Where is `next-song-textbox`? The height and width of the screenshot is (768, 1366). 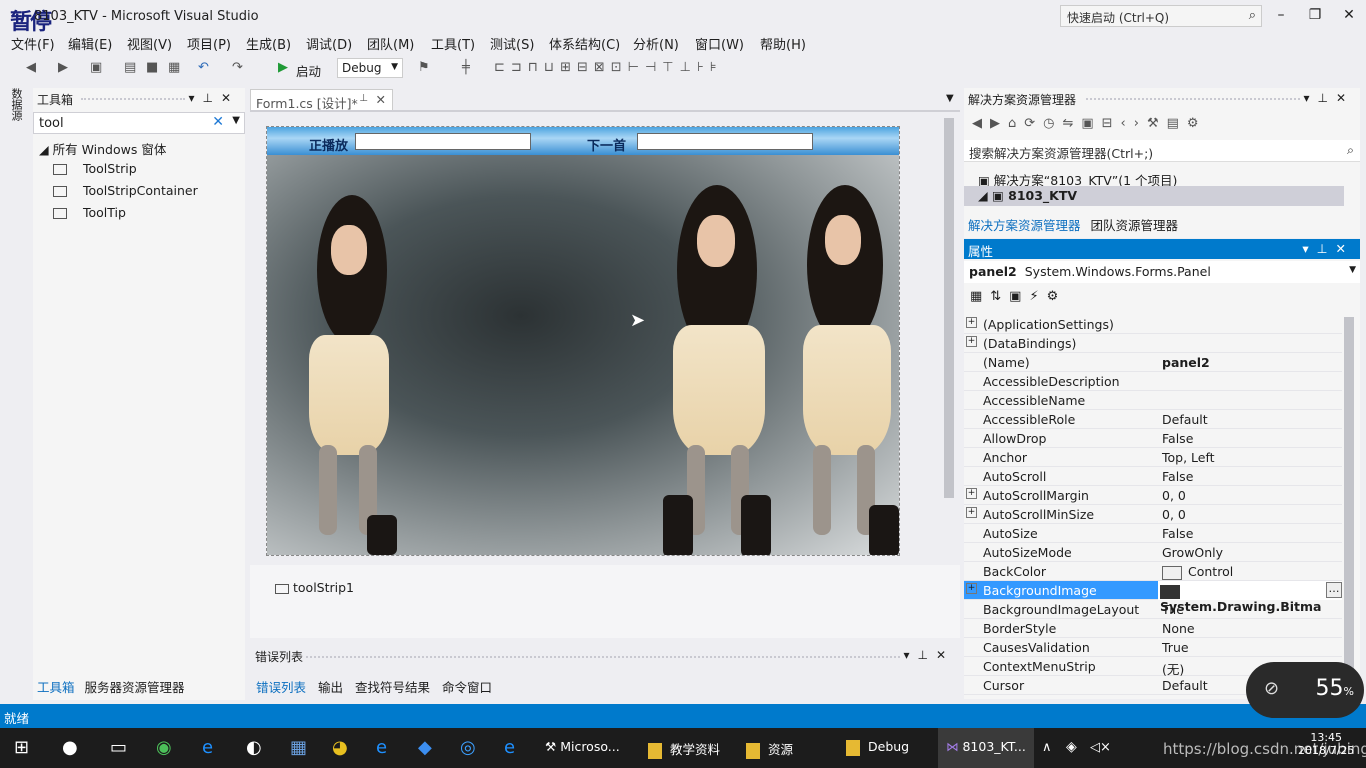 next-song-textbox is located at coordinates (725, 141).